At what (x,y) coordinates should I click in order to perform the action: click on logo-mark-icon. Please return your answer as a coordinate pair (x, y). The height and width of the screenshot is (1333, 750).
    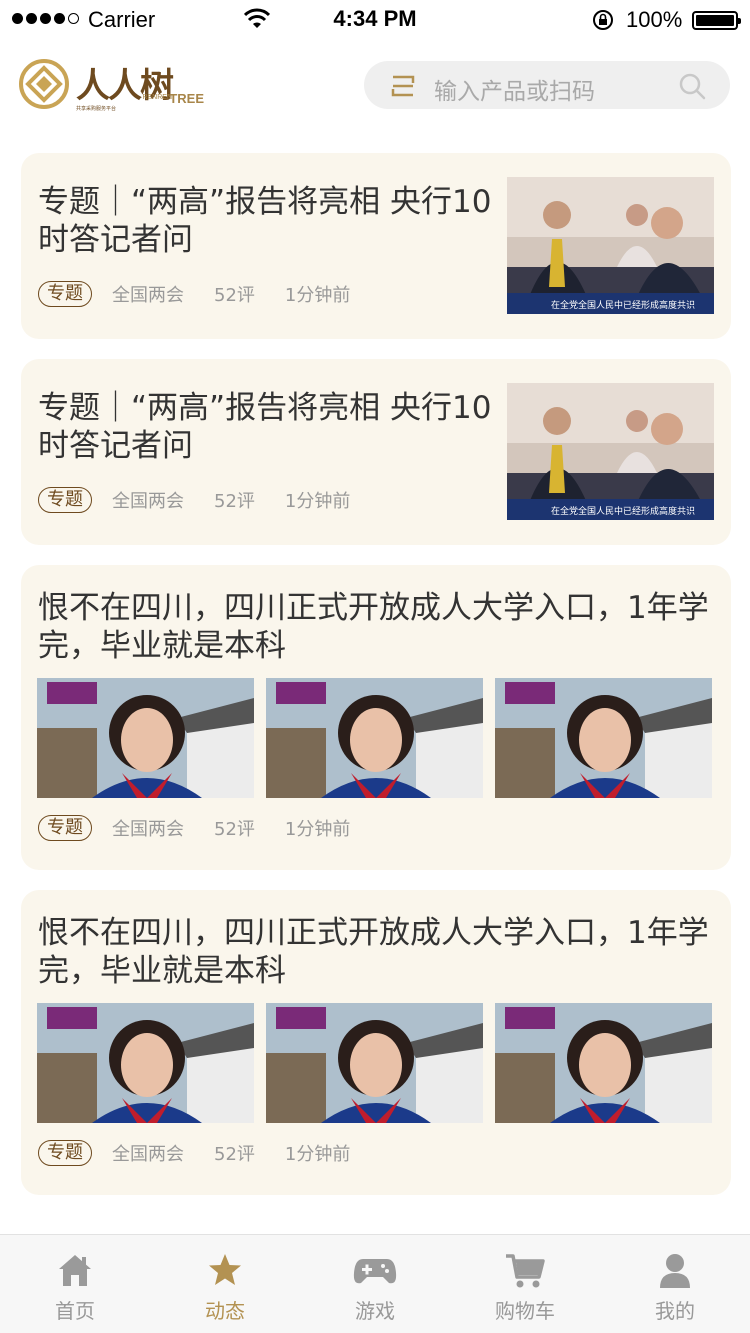
    Looking at the image, I should click on (44, 84).